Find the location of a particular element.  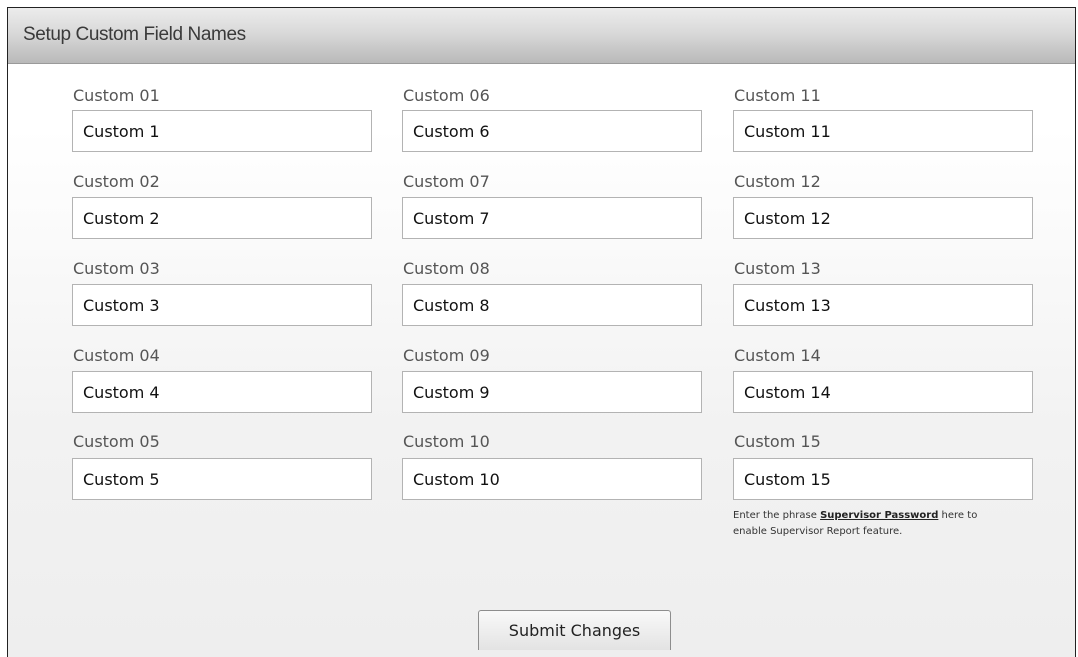

custom-04-label: Custom 04 is located at coordinates (116, 355).